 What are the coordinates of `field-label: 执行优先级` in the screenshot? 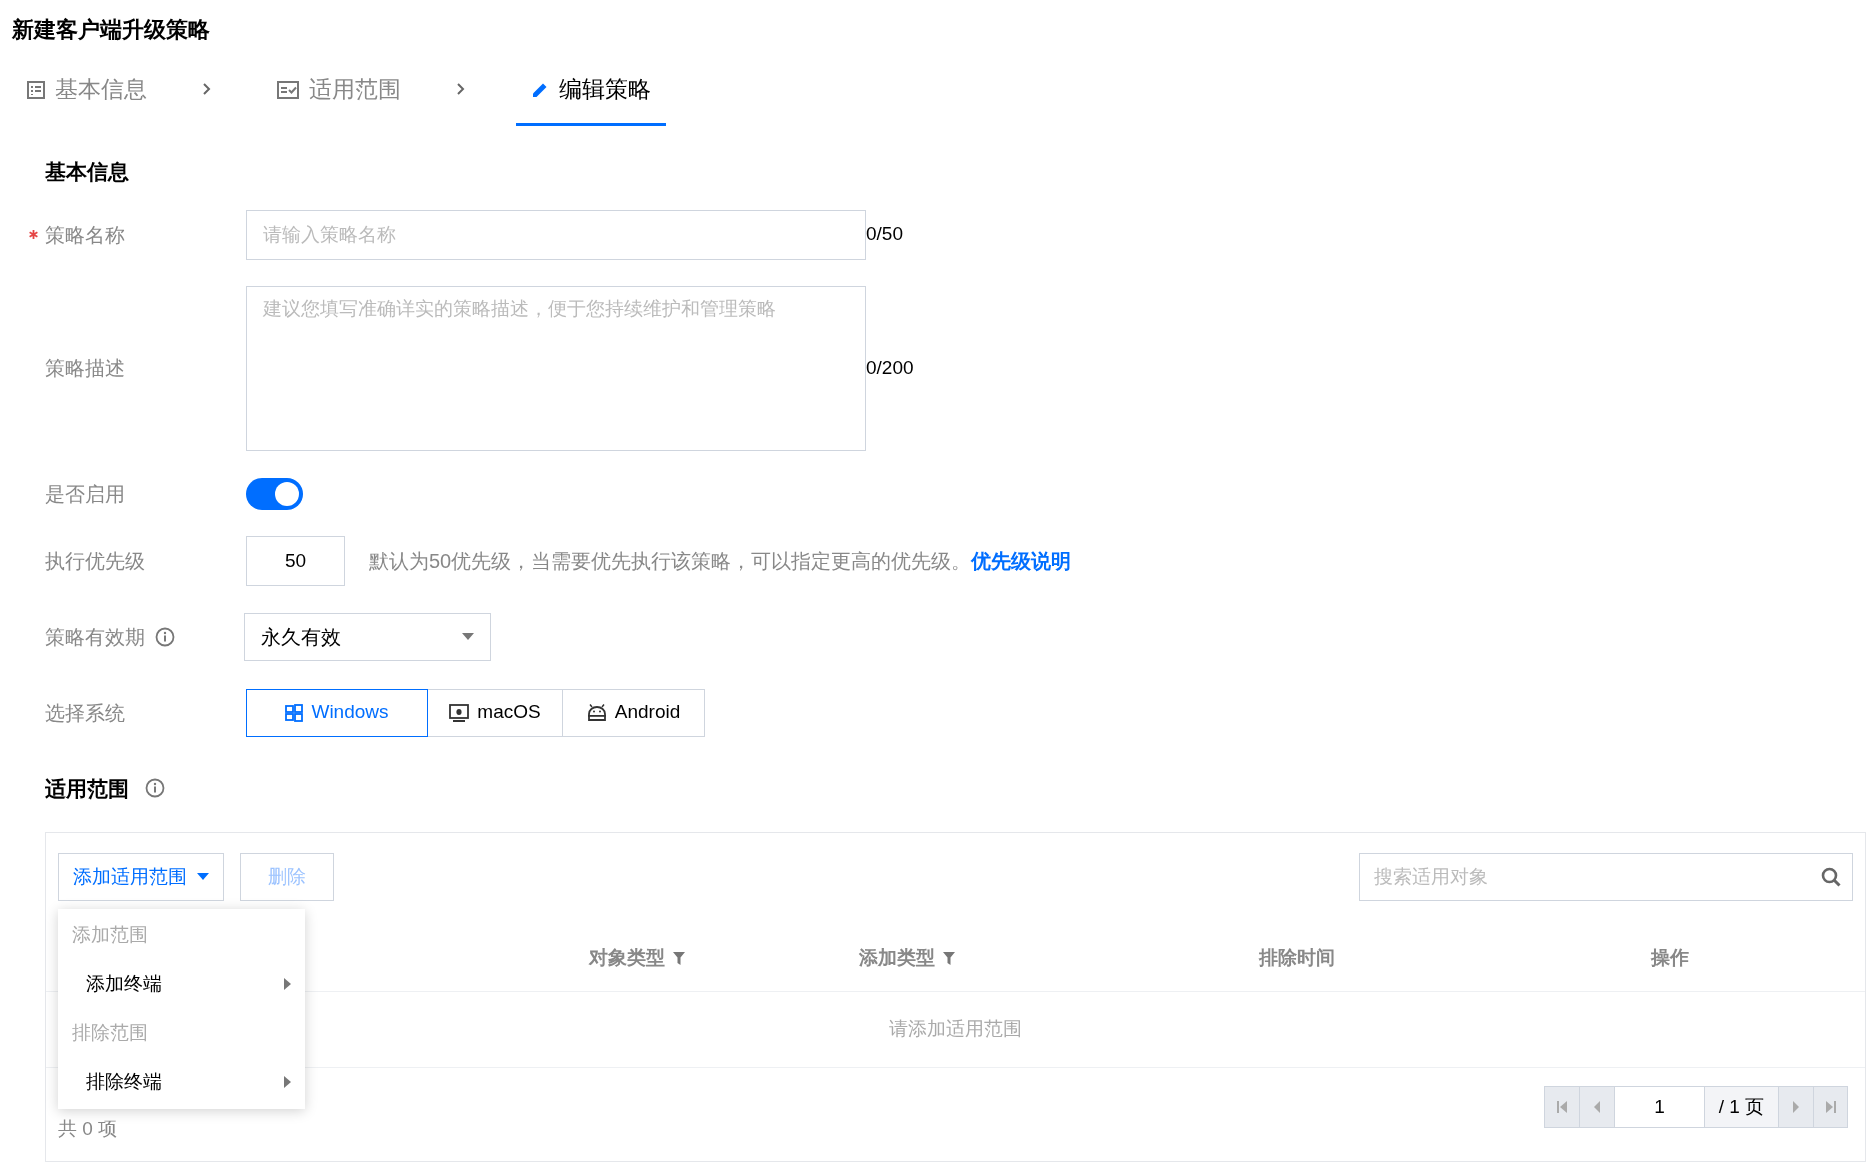 It's located at (95, 561).